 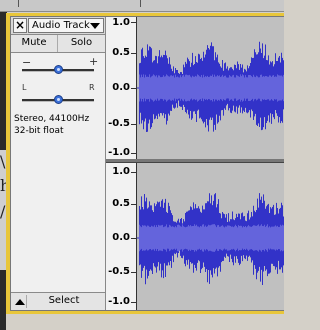 I want to click on pan-right-label: R, so click(x=92, y=87).